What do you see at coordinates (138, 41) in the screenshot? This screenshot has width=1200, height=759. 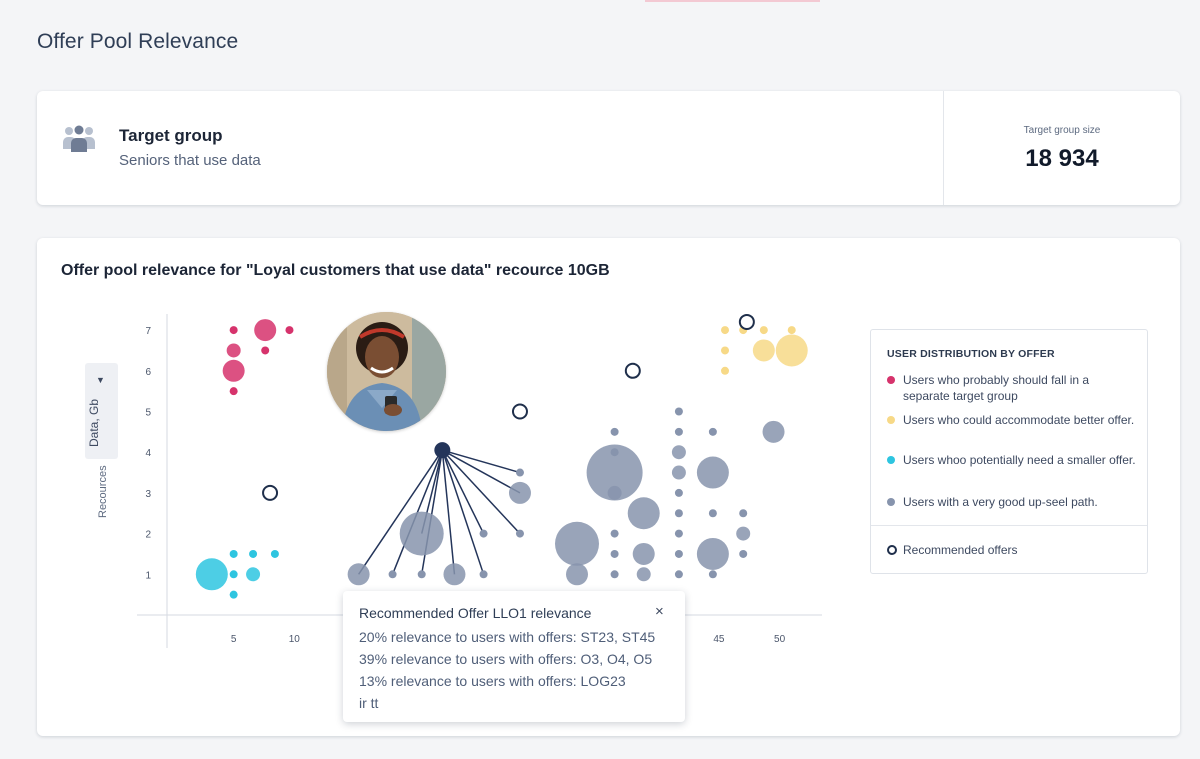 I see `page-title: Offer Pool Relevance` at bounding box center [138, 41].